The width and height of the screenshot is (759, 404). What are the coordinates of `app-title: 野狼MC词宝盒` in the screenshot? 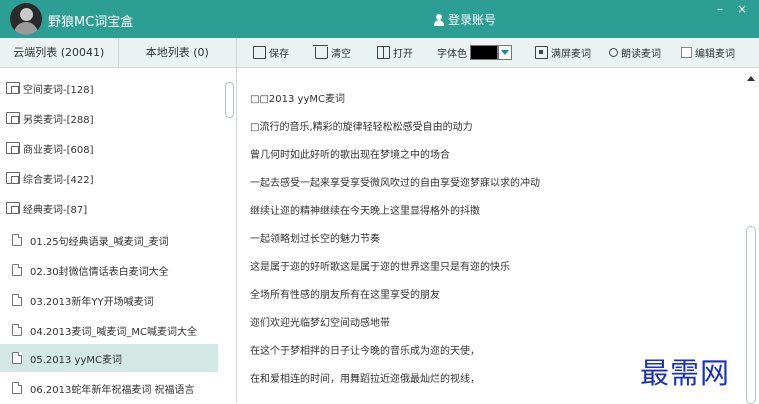 It's located at (91, 22).